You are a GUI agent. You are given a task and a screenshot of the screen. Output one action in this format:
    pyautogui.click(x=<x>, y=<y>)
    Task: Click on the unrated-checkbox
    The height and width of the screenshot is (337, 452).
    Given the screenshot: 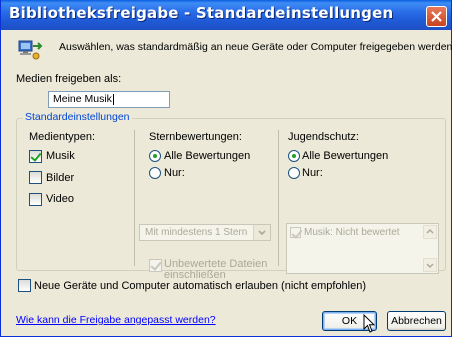 What is the action you would take?
    pyautogui.click(x=155, y=265)
    